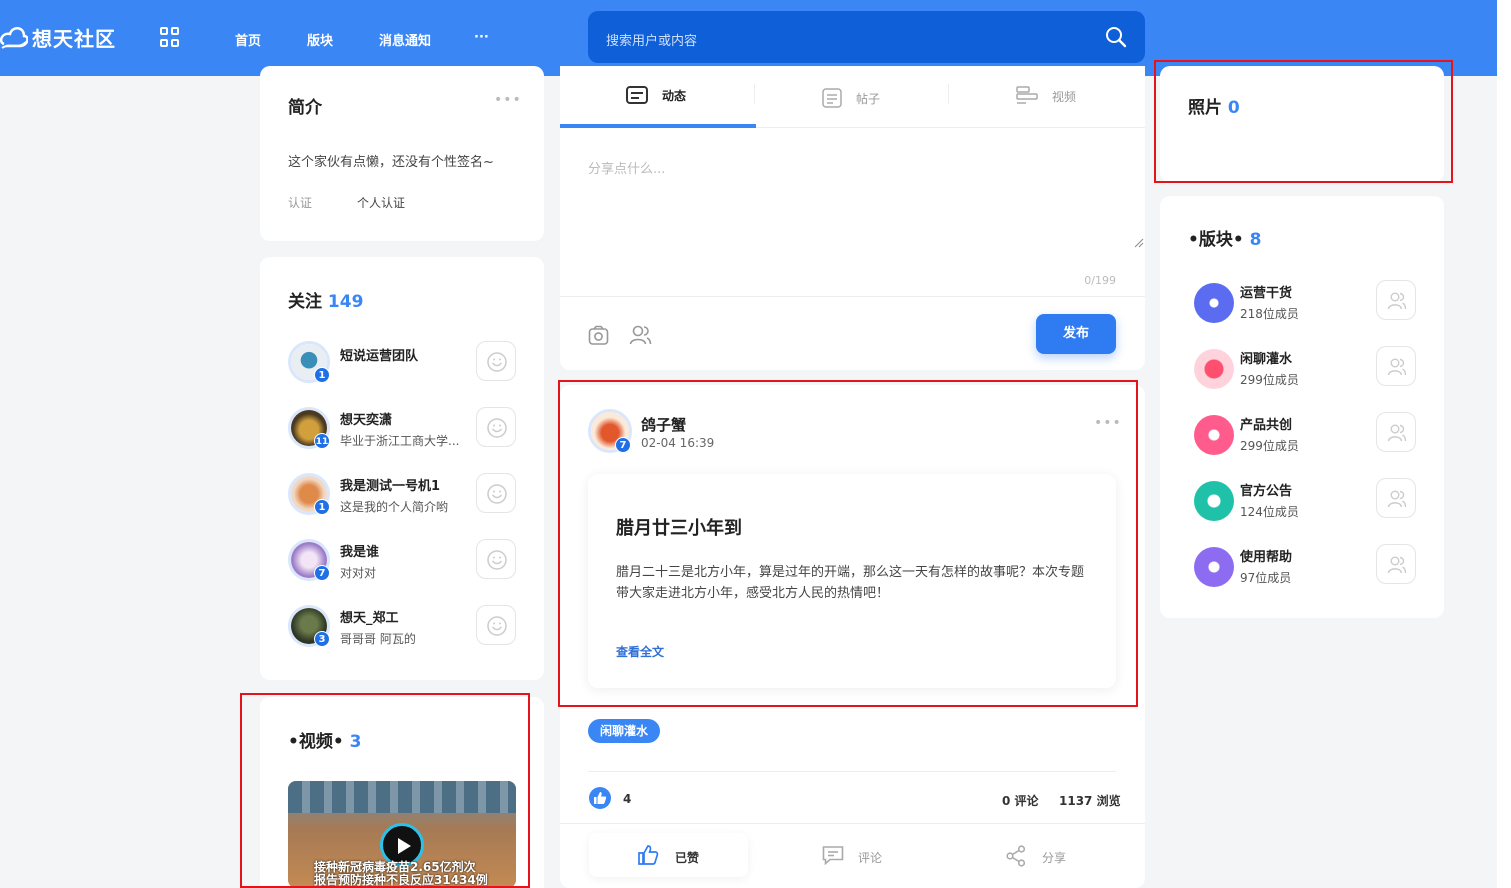 The width and height of the screenshot is (1511, 888). I want to click on active-tab-indicator, so click(658, 126).